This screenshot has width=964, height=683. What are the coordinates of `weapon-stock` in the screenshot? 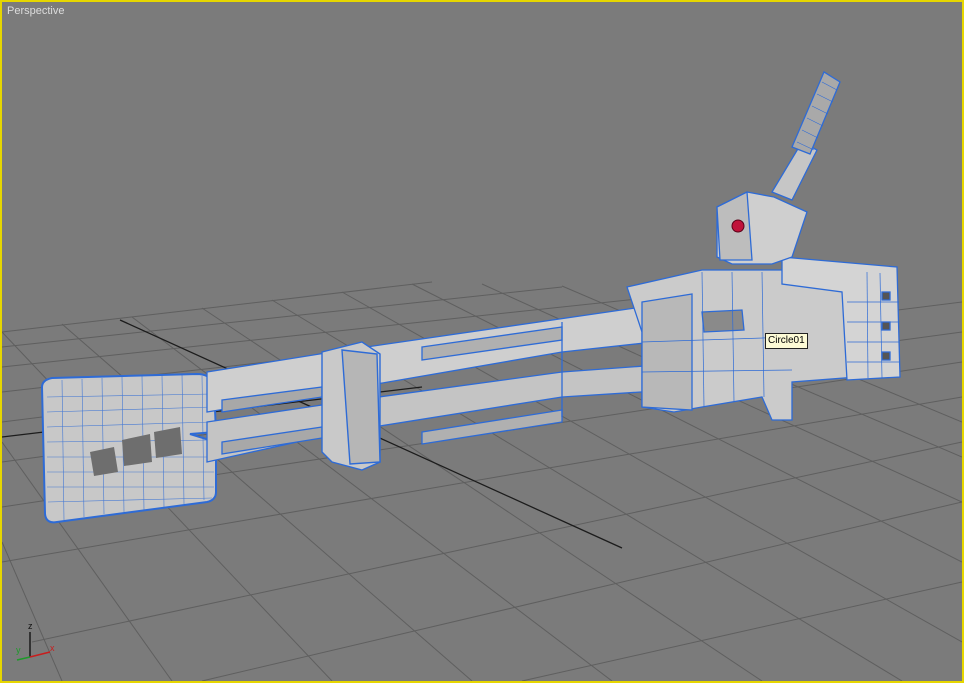 It's located at (129, 448).